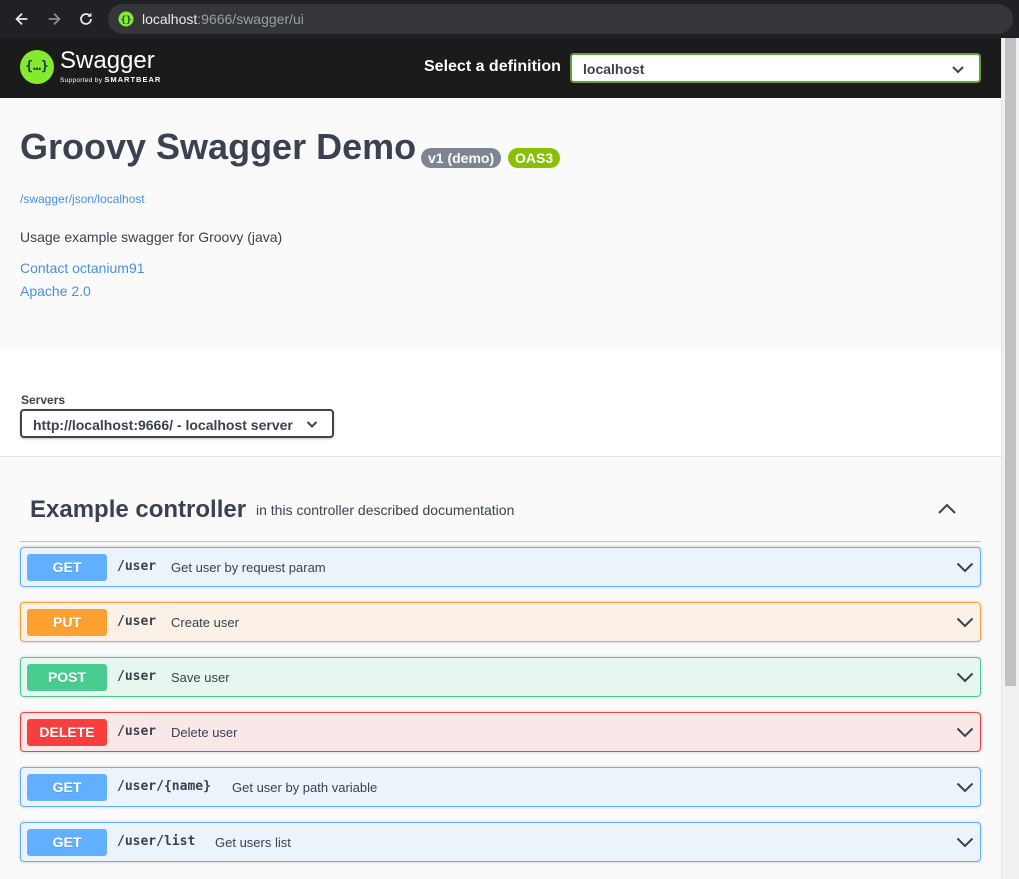 Image resolution: width=1019 pixels, height=879 pixels. What do you see at coordinates (492, 66) in the screenshot?
I see `definition-label: Select a definition` at bounding box center [492, 66].